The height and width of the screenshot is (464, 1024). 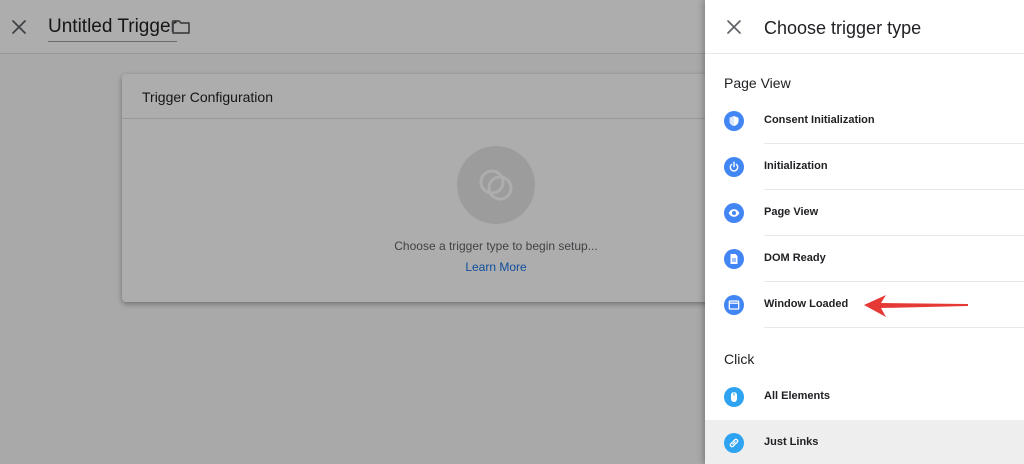 What do you see at coordinates (757, 83) in the screenshot?
I see `section-label-page-view: Page View` at bounding box center [757, 83].